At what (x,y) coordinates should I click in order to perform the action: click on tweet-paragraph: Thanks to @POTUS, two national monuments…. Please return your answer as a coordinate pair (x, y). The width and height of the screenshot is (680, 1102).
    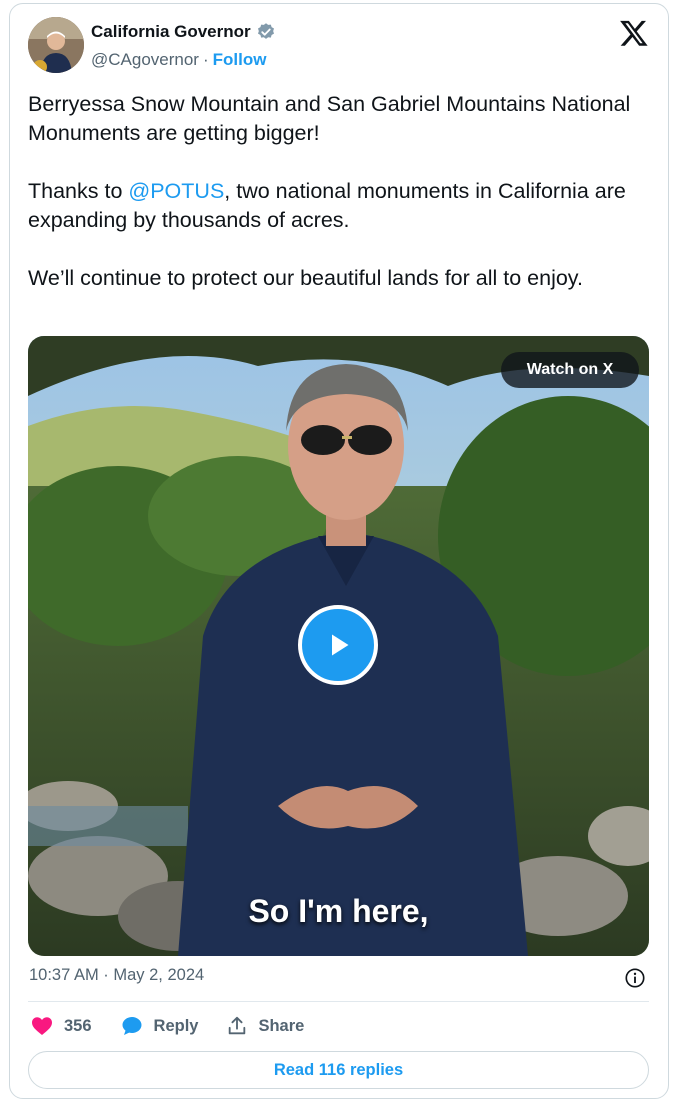
    Looking at the image, I should click on (338, 206).